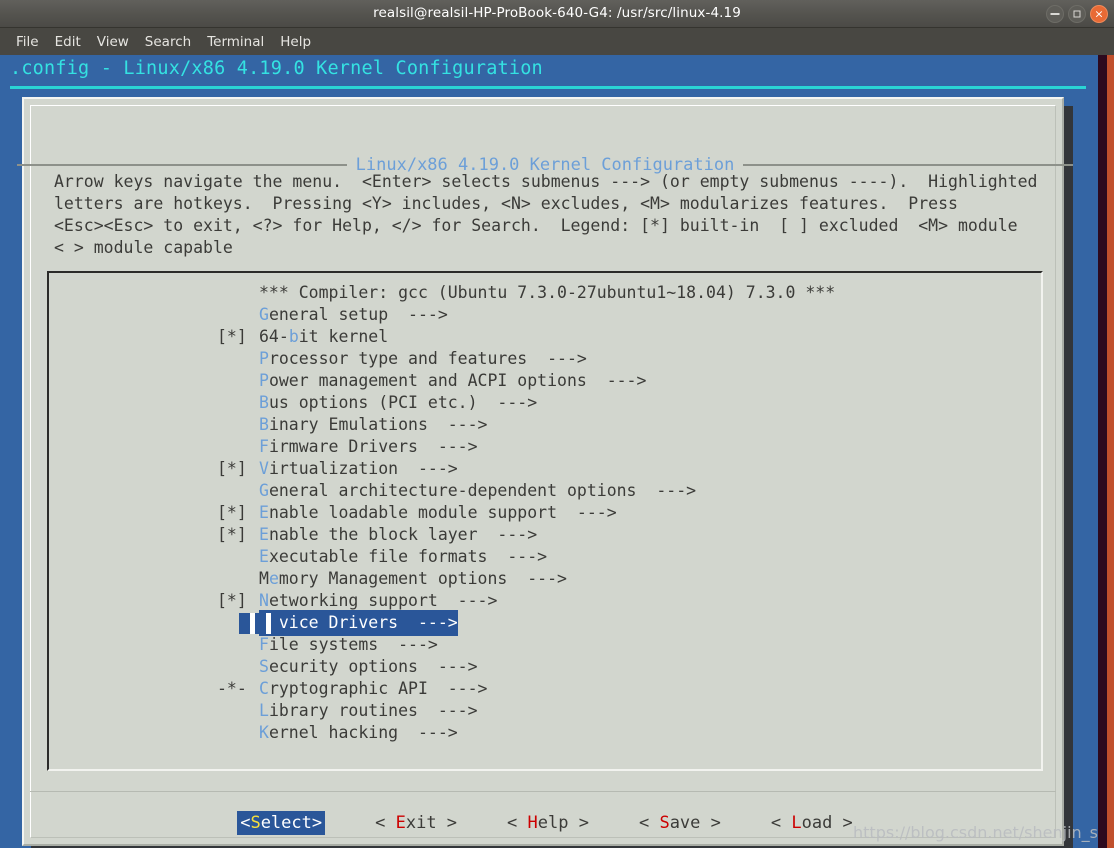  What do you see at coordinates (373, 666) in the screenshot?
I see `menu-item-label-post: ecurity options --->` at bounding box center [373, 666].